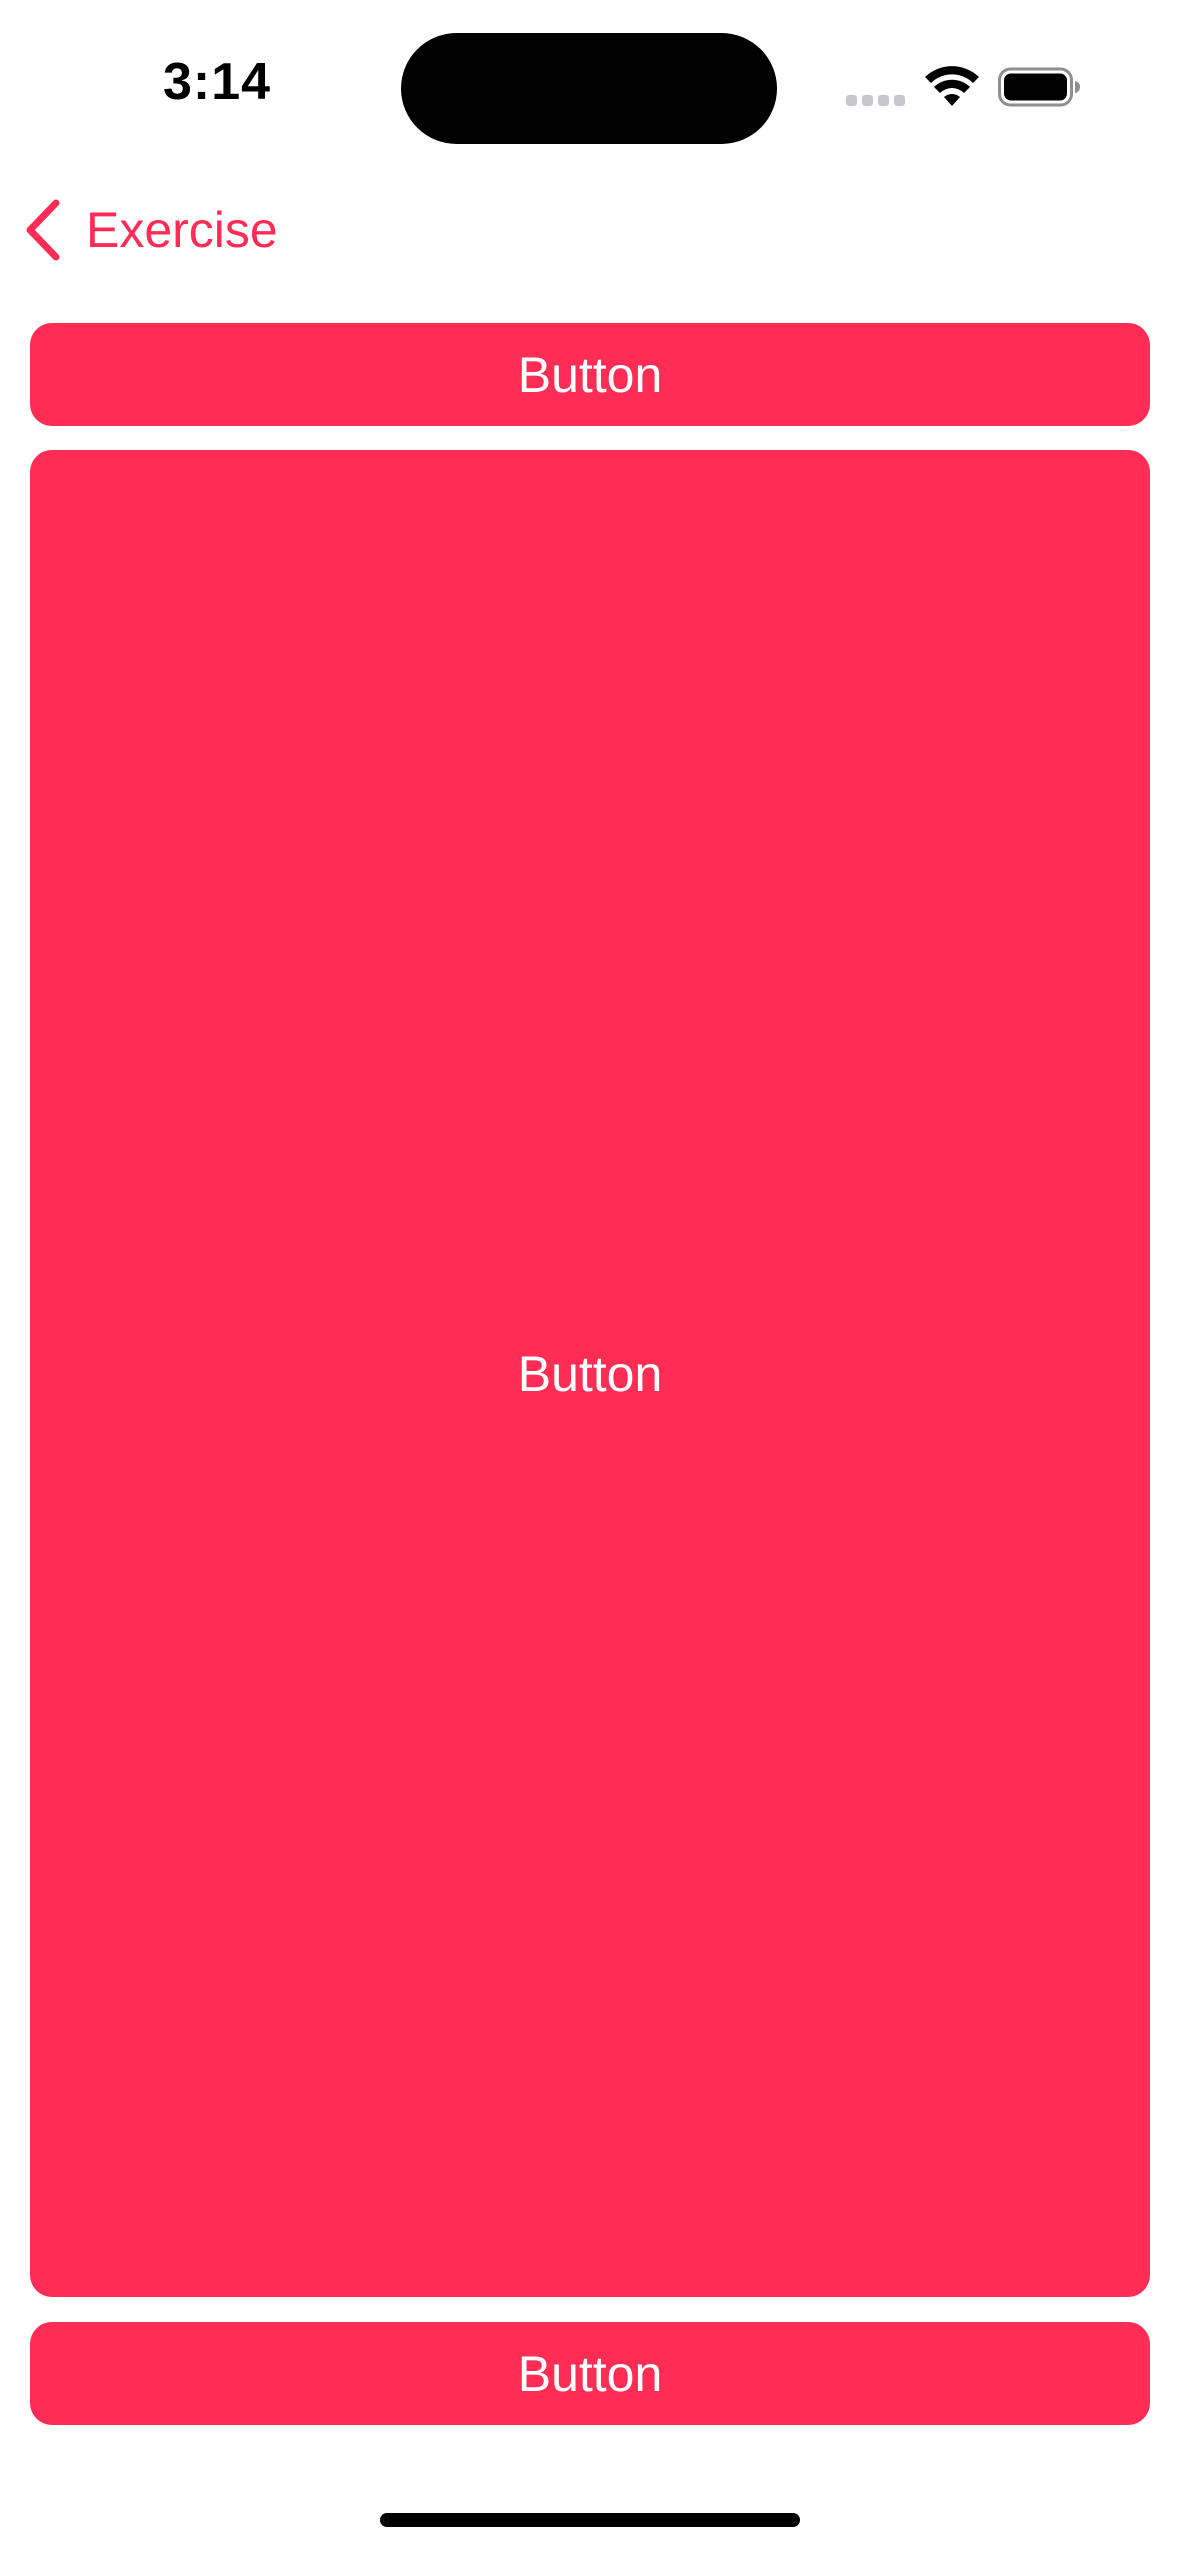 The image size is (1179, 2556). I want to click on home-indicator, so click(590, 2520).